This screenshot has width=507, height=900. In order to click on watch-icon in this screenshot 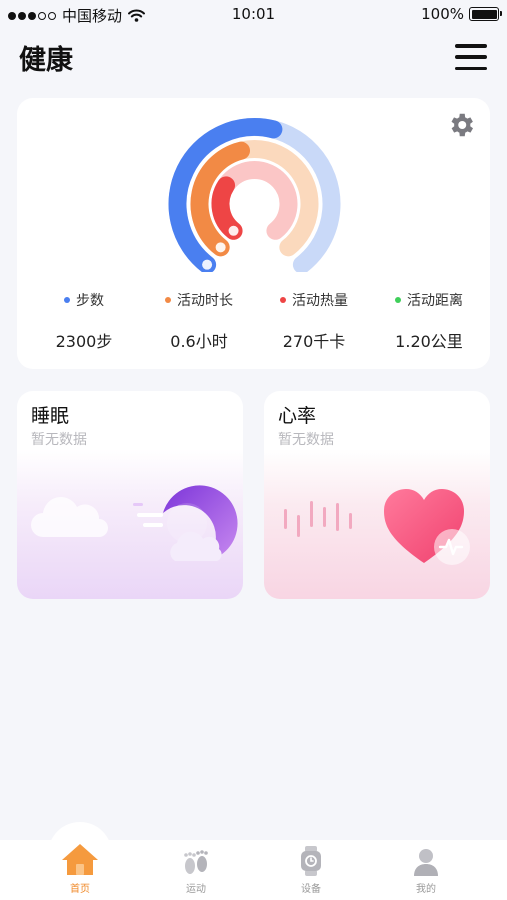, I will do `click(311, 861)`.